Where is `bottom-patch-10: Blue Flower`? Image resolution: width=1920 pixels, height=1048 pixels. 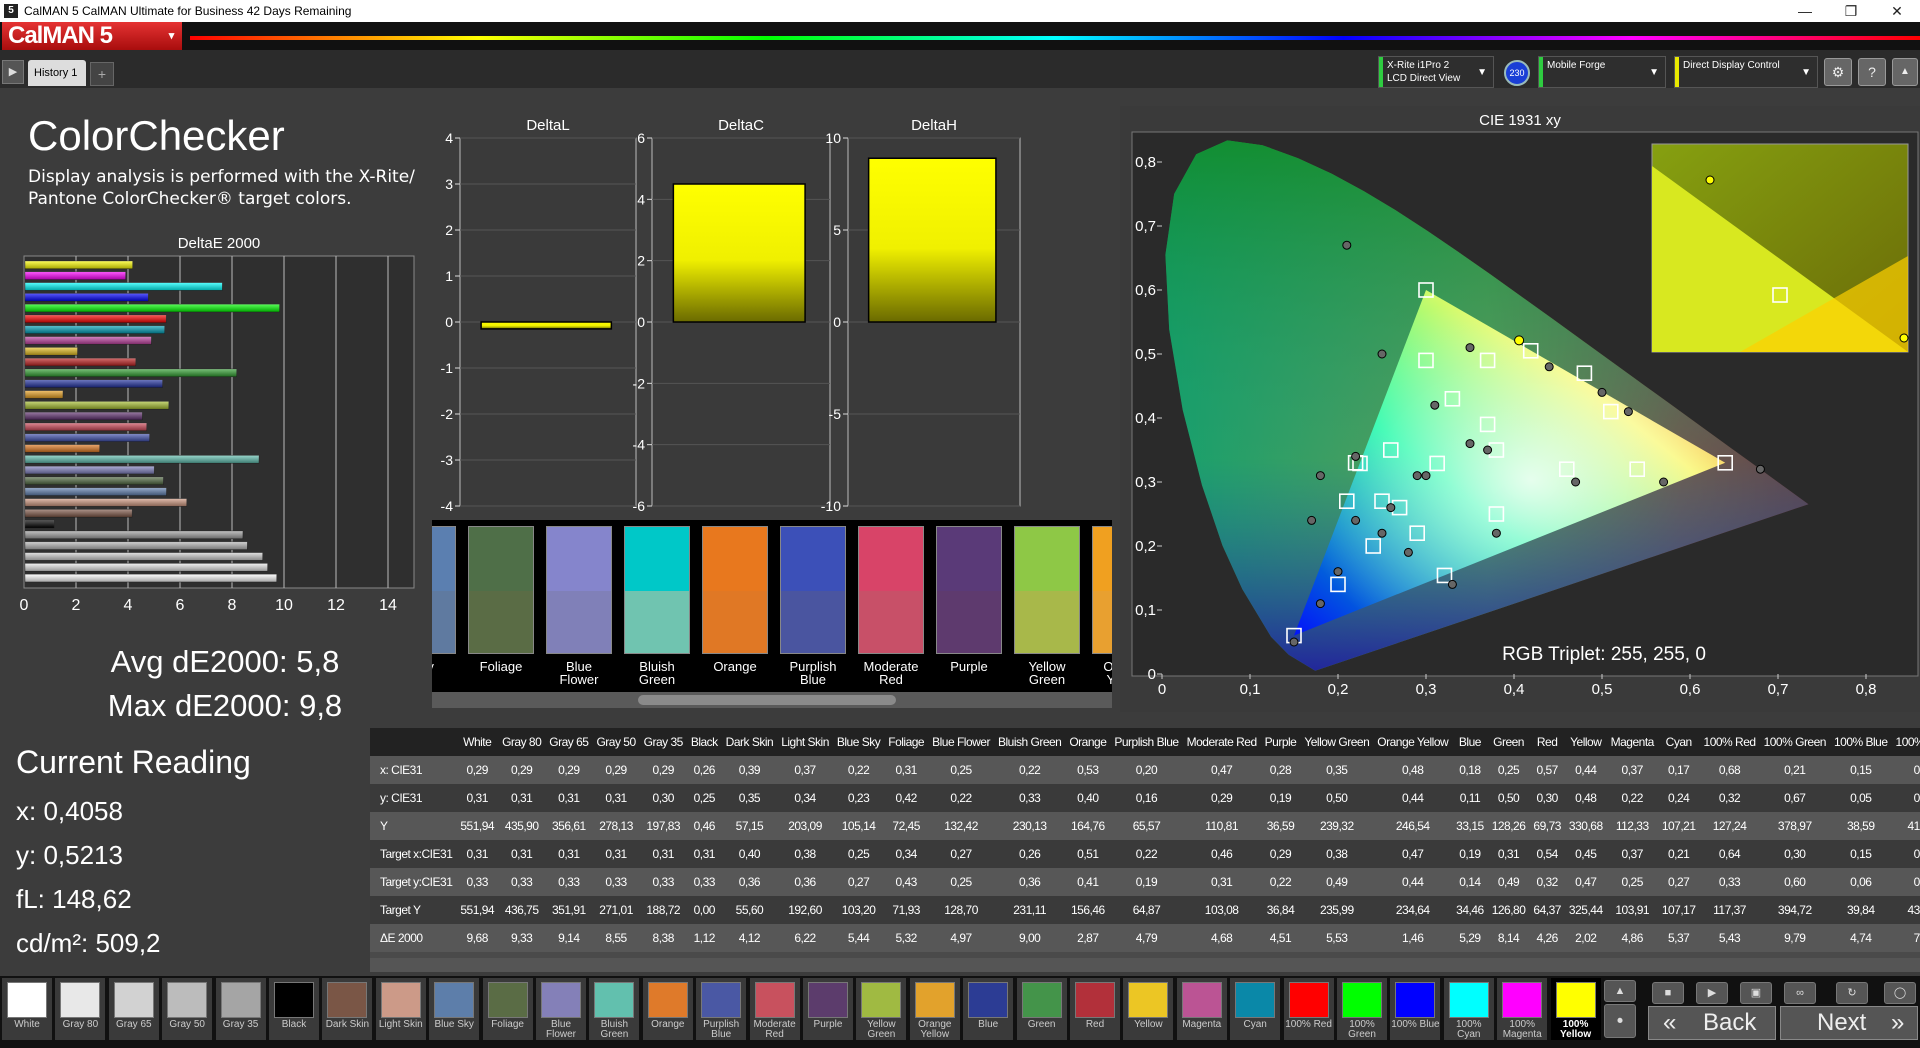
bottom-patch-10: Blue Flower is located at coordinates (561, 1009).